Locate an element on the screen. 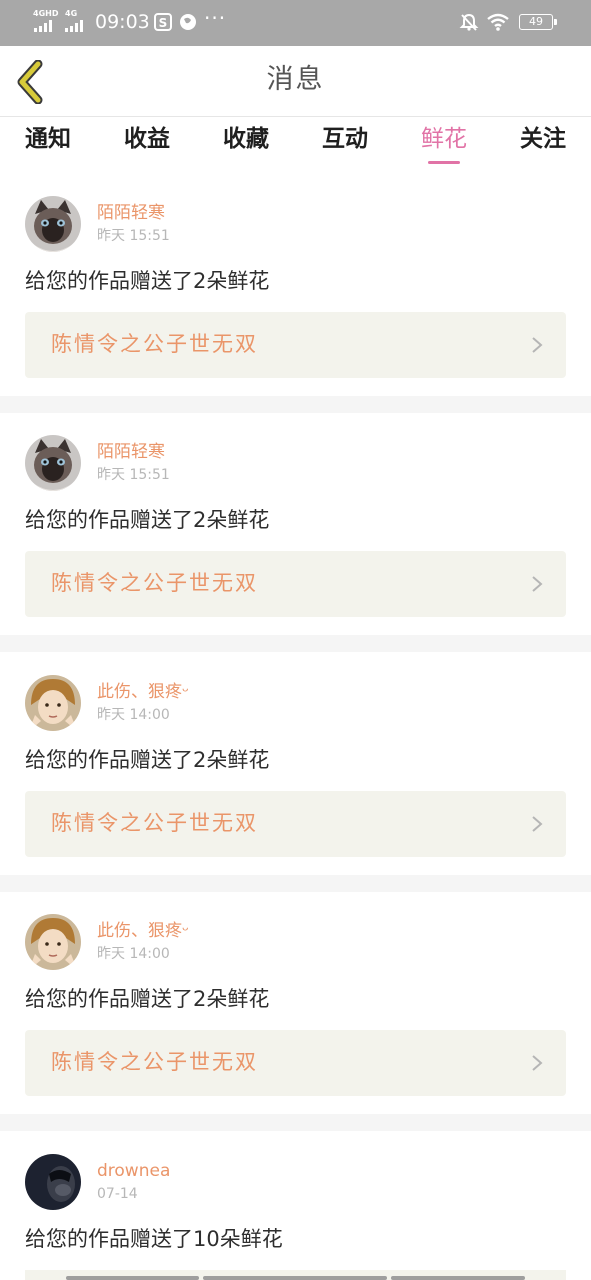  message-card: drownea 07-14 给您的作品赠送了10朵鲜花 is located at coordinates (295, 1212).